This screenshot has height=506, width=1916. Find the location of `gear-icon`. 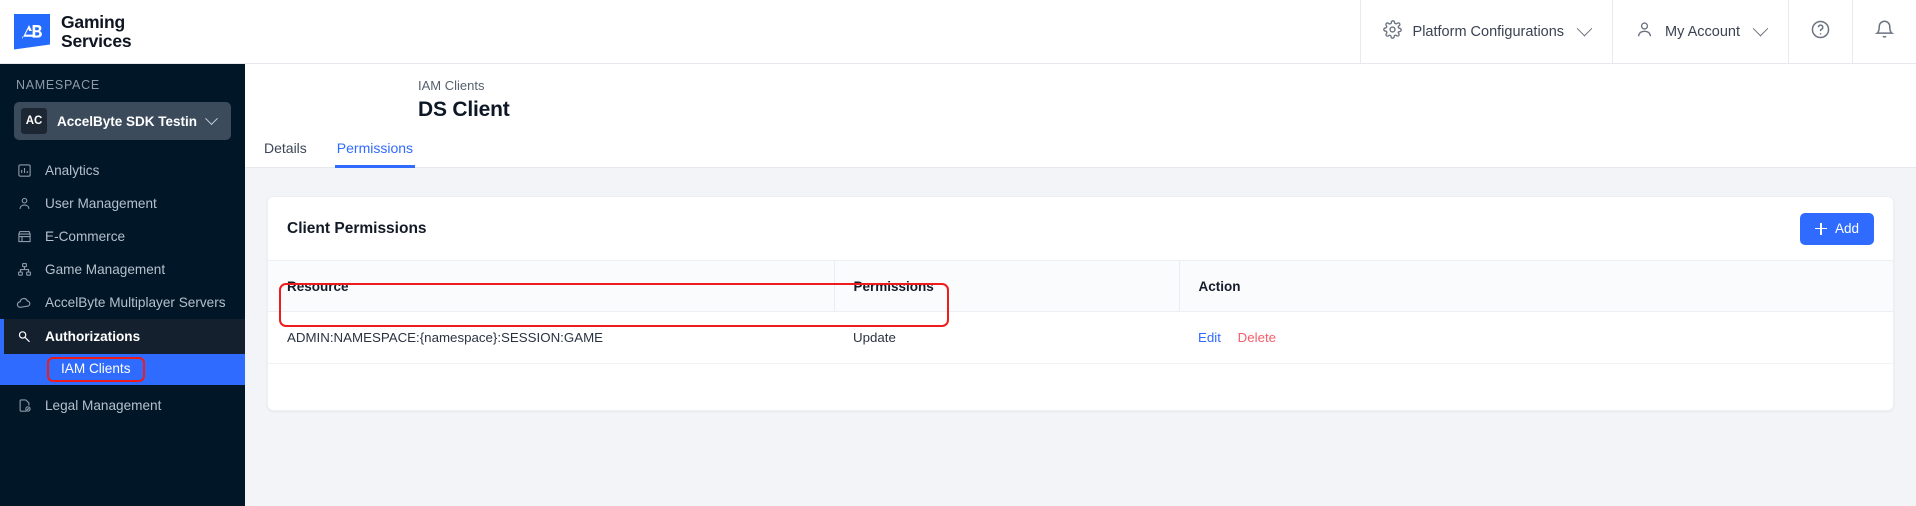

gear-icon is located at coordinates (1392, 31).